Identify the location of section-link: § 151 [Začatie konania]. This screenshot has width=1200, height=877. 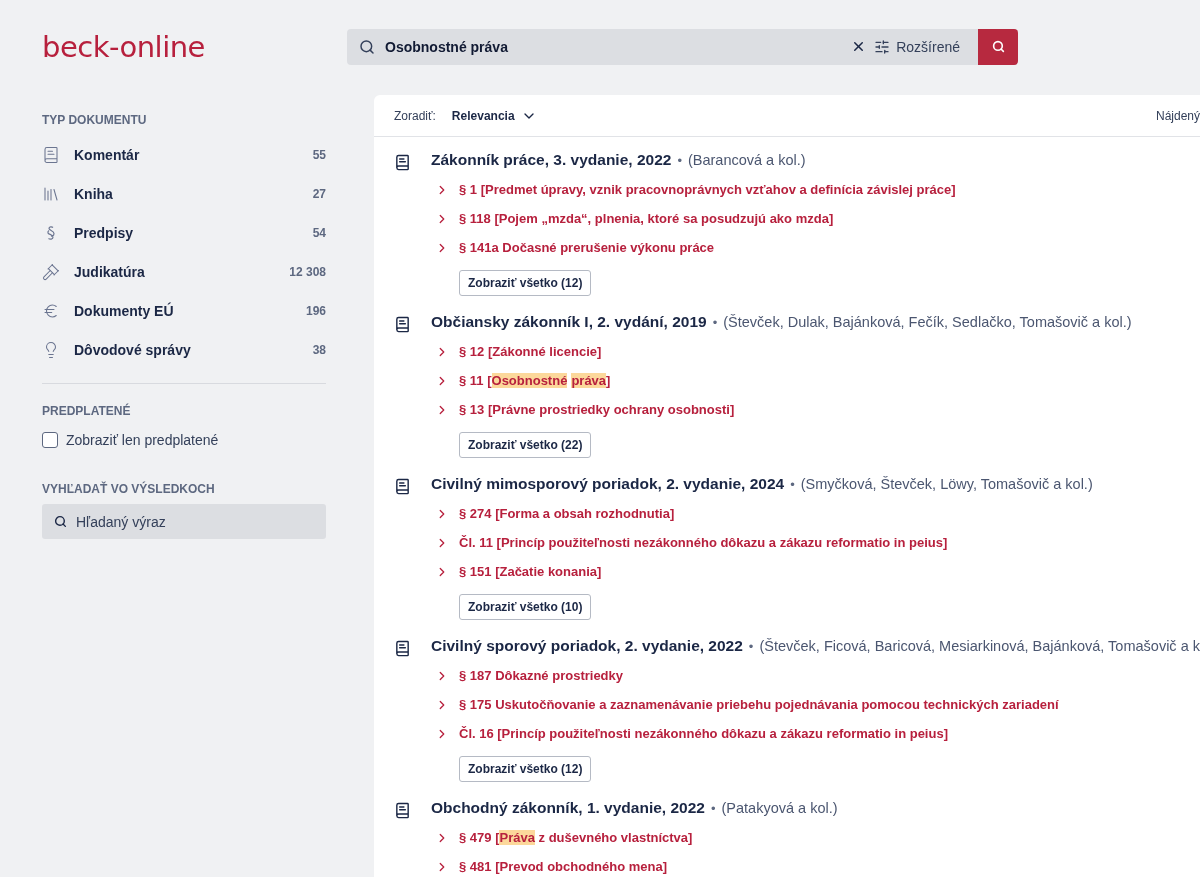
(530, 571).